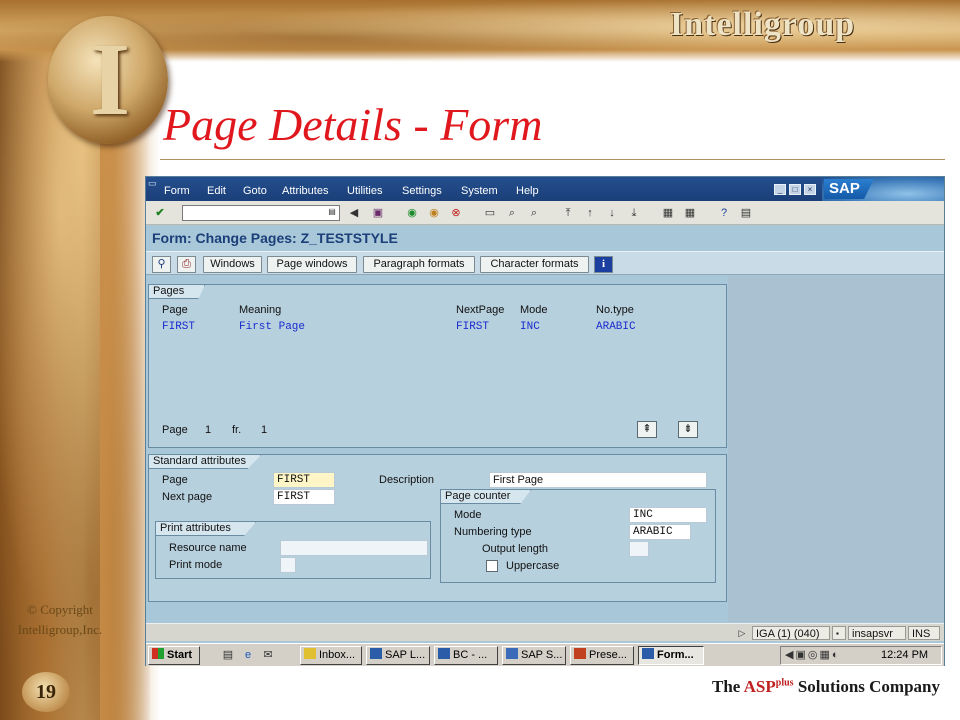  I want to click on counter-mode-field: INC, so click(668, 515).